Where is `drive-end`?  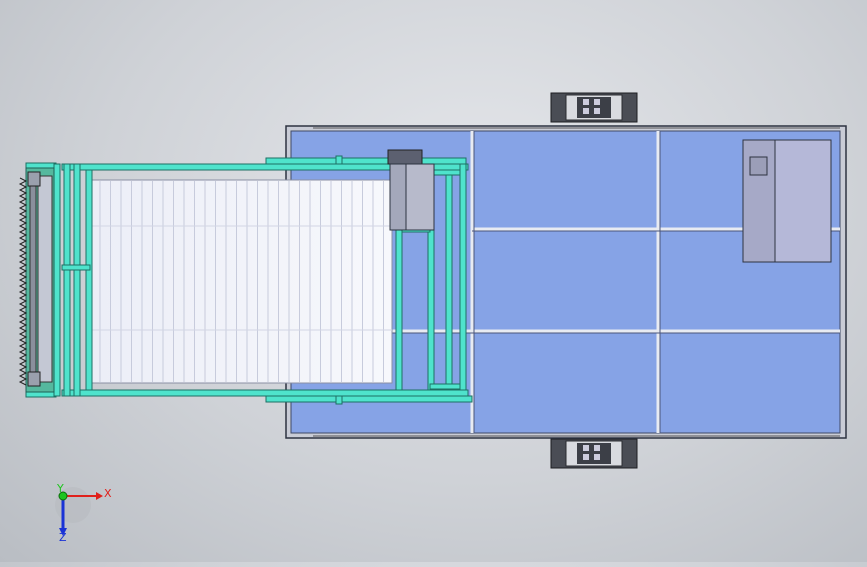 drive-end is located at coordinates (36, 280).